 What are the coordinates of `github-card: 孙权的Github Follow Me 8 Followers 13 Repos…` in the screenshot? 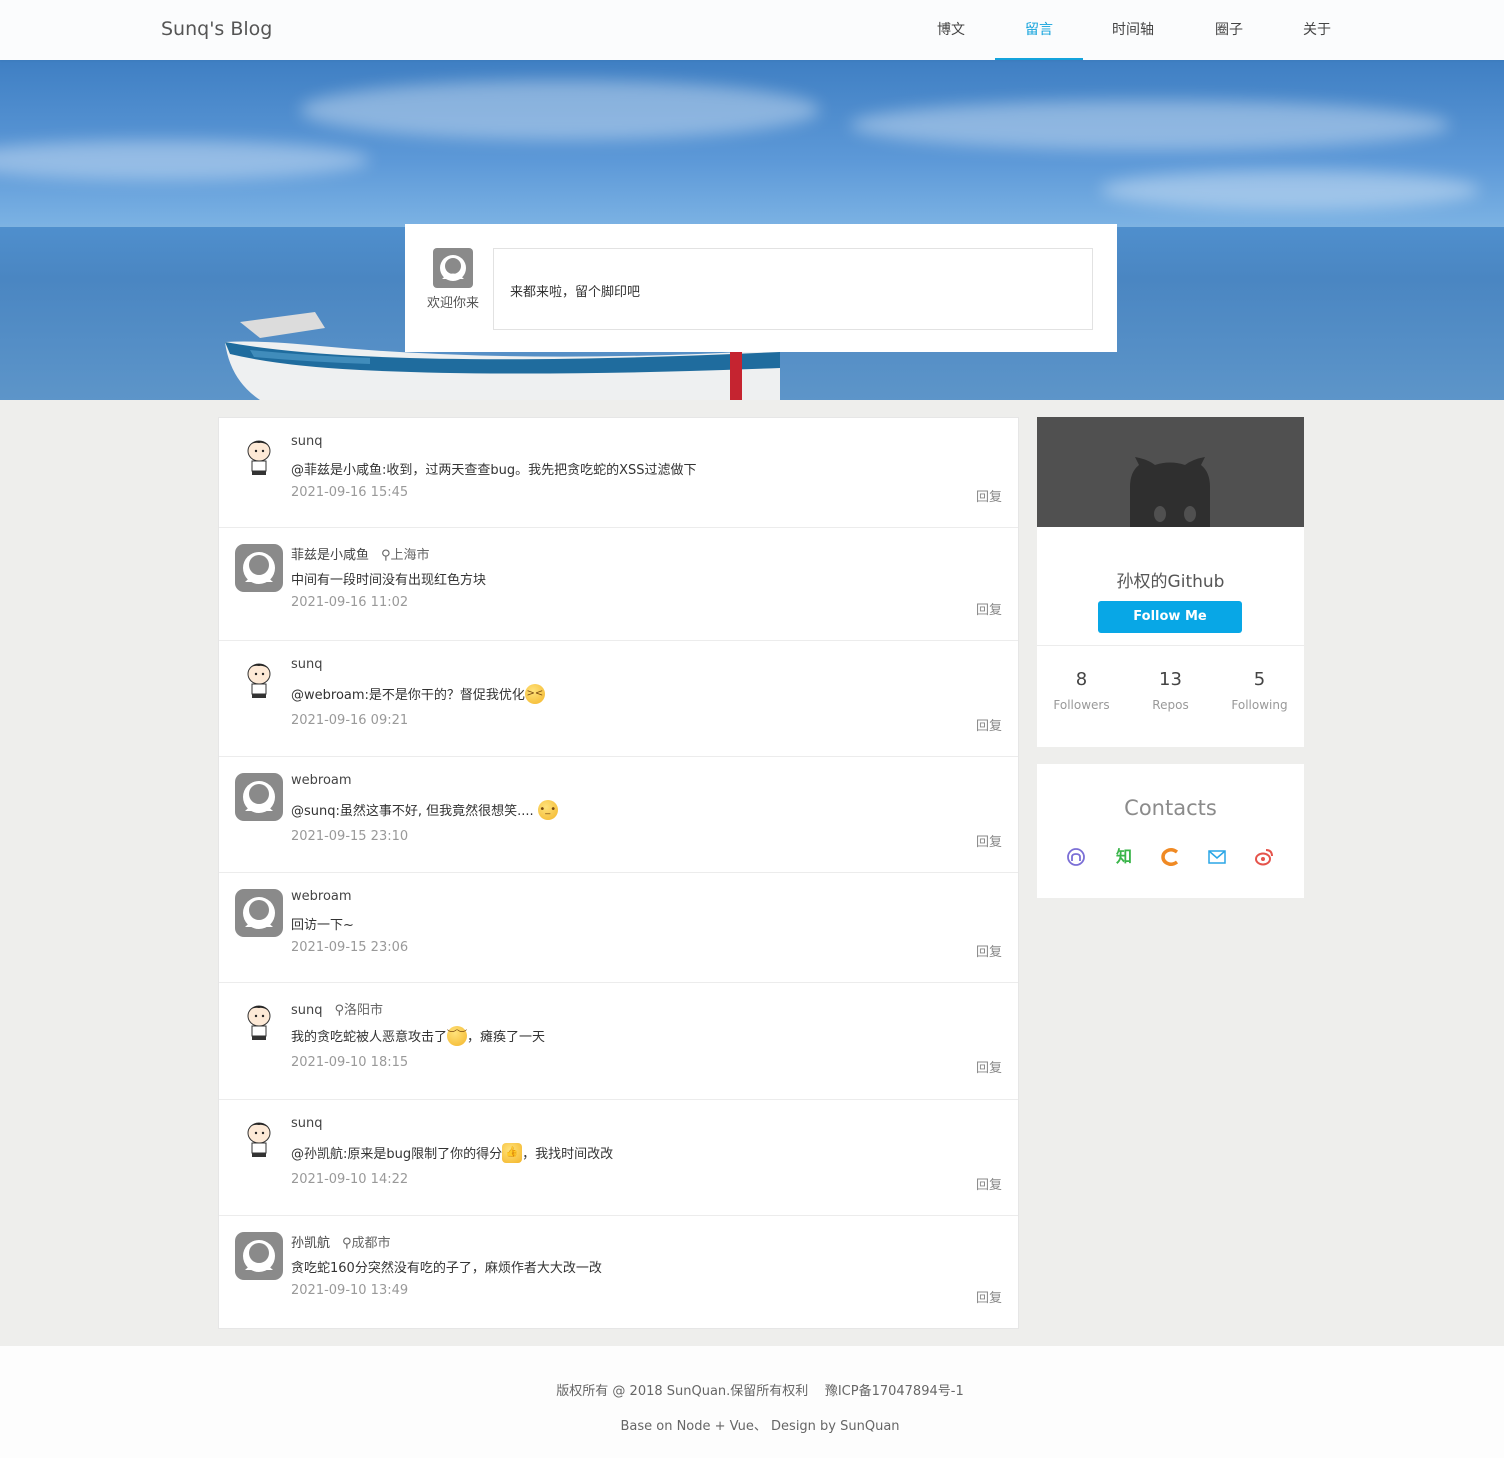 It's located at (1170, 582).